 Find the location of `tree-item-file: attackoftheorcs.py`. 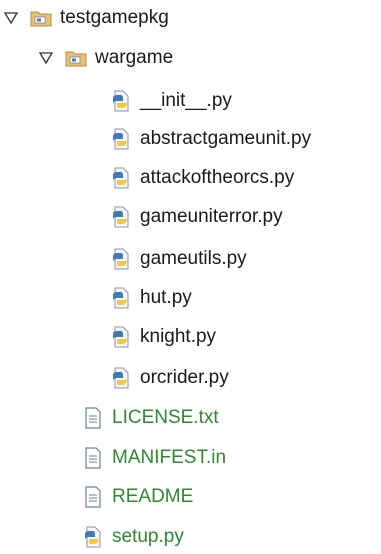

tree-item-file: attackoftheorcs.py is located at coordinates (202, 178).